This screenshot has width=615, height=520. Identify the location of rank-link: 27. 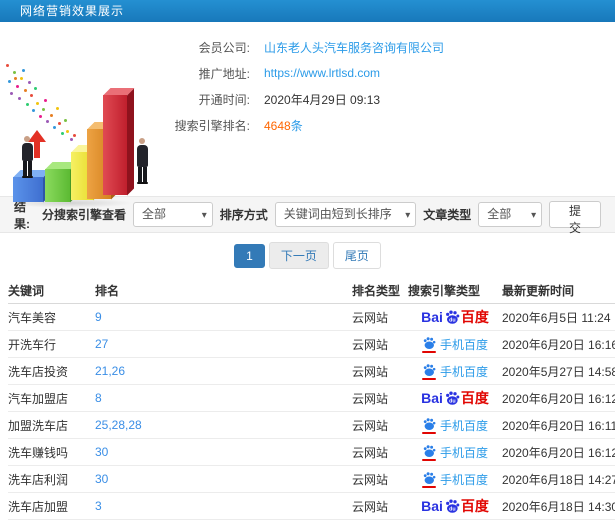
(101, 344).